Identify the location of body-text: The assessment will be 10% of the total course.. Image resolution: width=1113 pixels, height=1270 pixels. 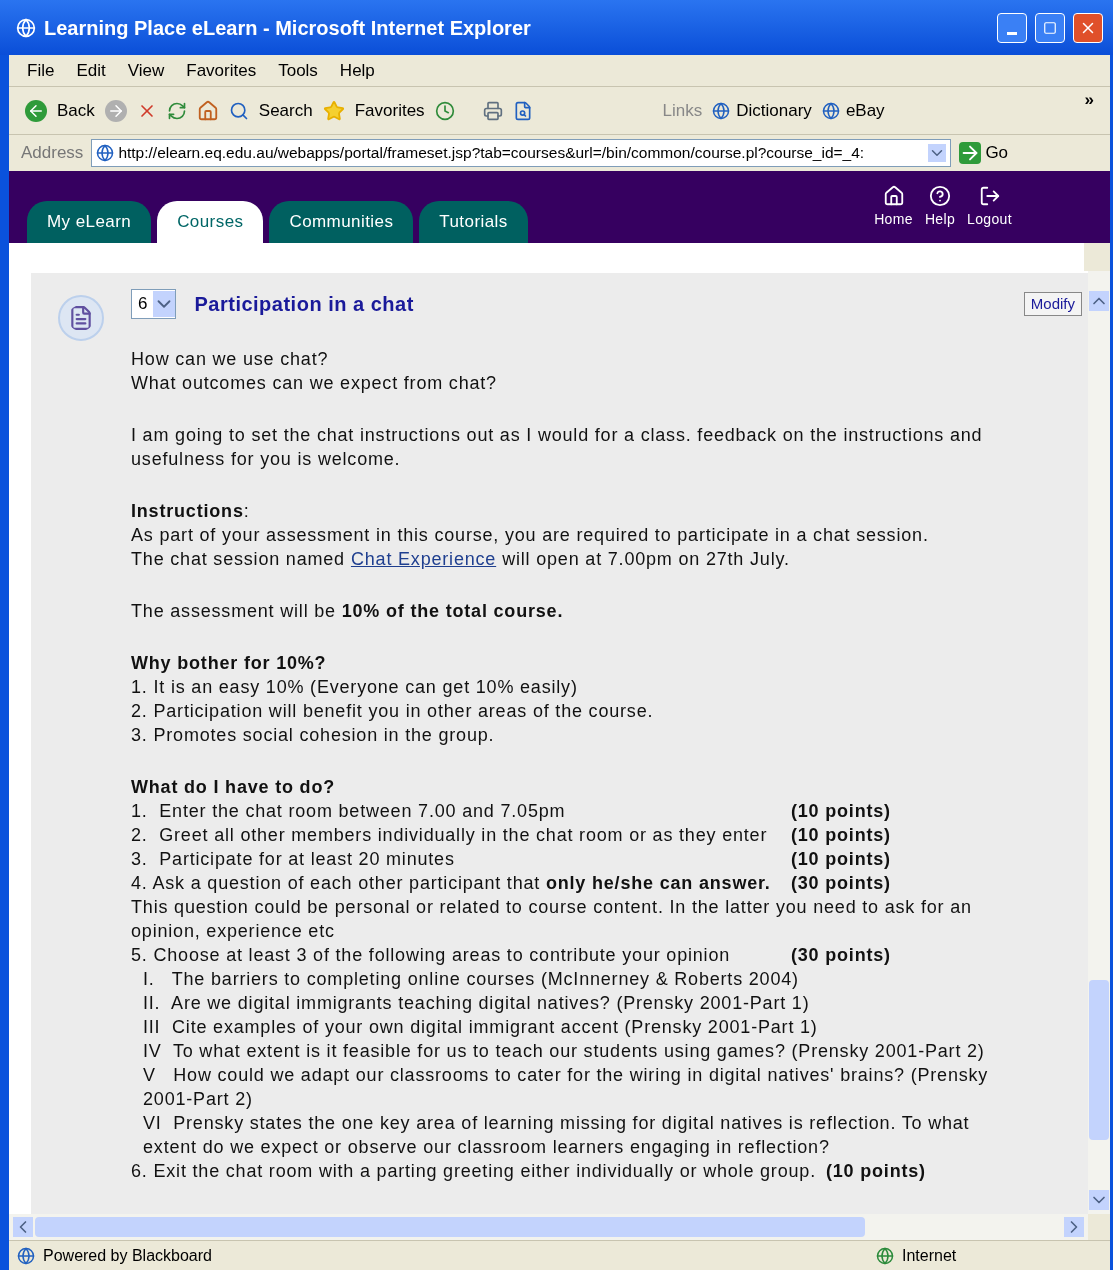
(347, 611).